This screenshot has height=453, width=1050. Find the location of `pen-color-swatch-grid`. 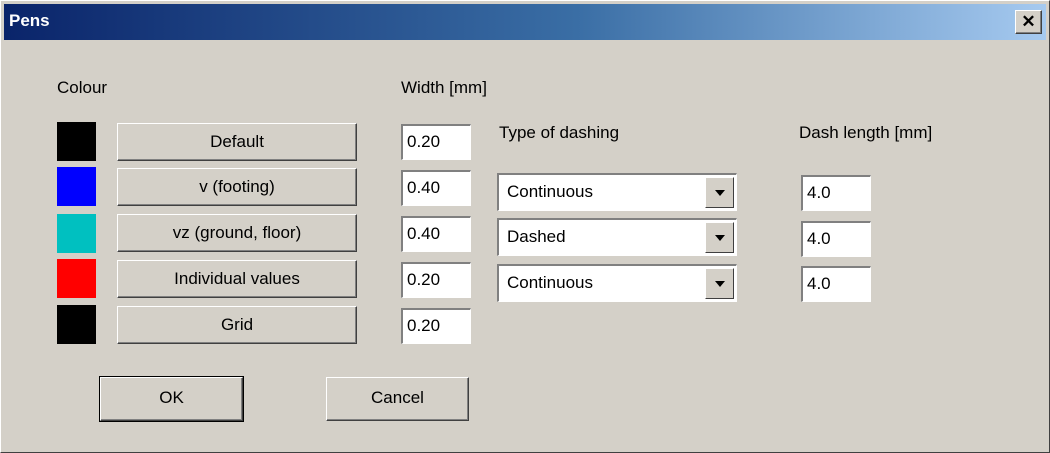

pen-color-swatch-grid is located at coordinates (76, 324).